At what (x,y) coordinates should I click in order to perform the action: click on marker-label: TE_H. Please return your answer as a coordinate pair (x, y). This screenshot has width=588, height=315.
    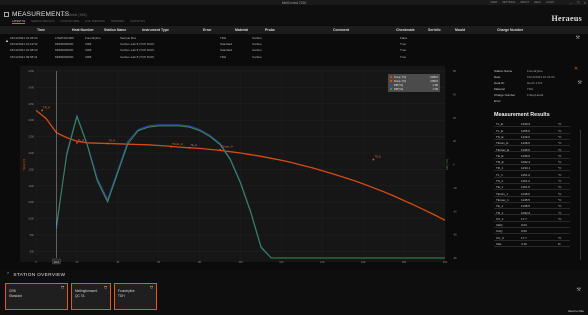
    Looking at the image, I should click on (193, 145).